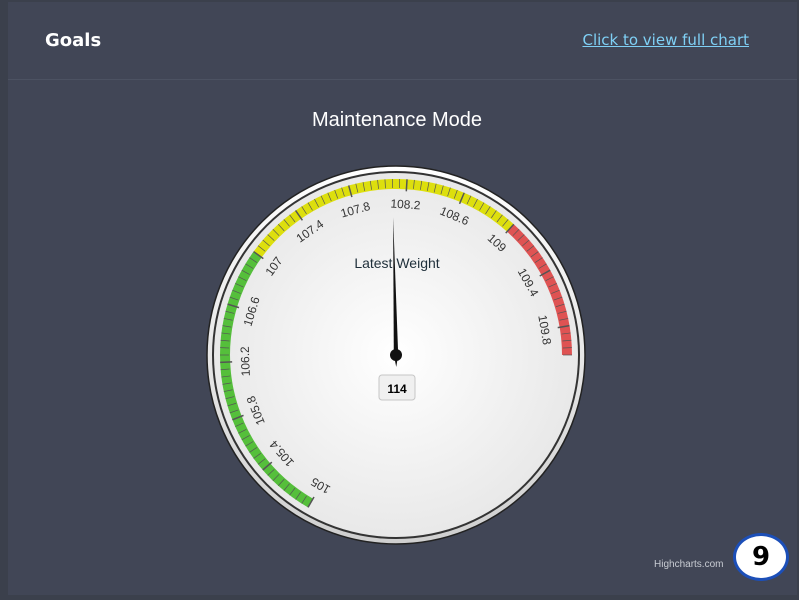 Image resolution: width=799 pixels, height=600 pixels. What do you see at coordinates (688, 564) in the screenshot?
I see `credits-text: Highcharts.com` at bounding box center [688, 564].